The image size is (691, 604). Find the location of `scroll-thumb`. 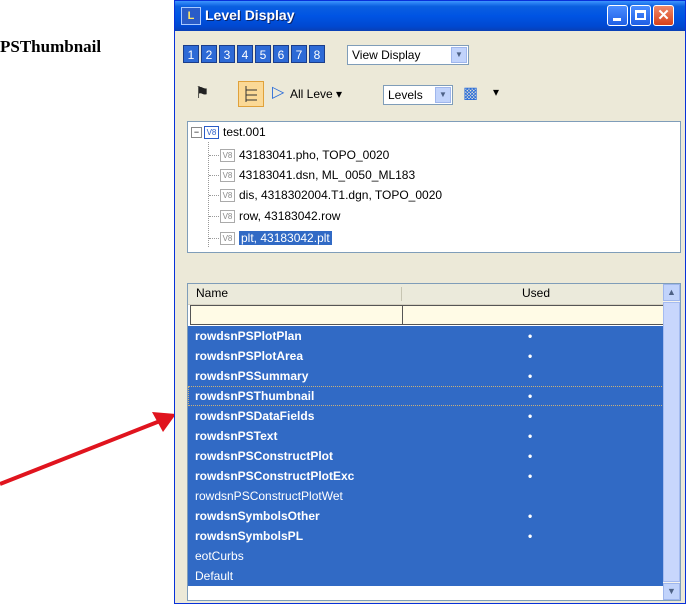

scroll-thumb is located at coordinates (671, 442).